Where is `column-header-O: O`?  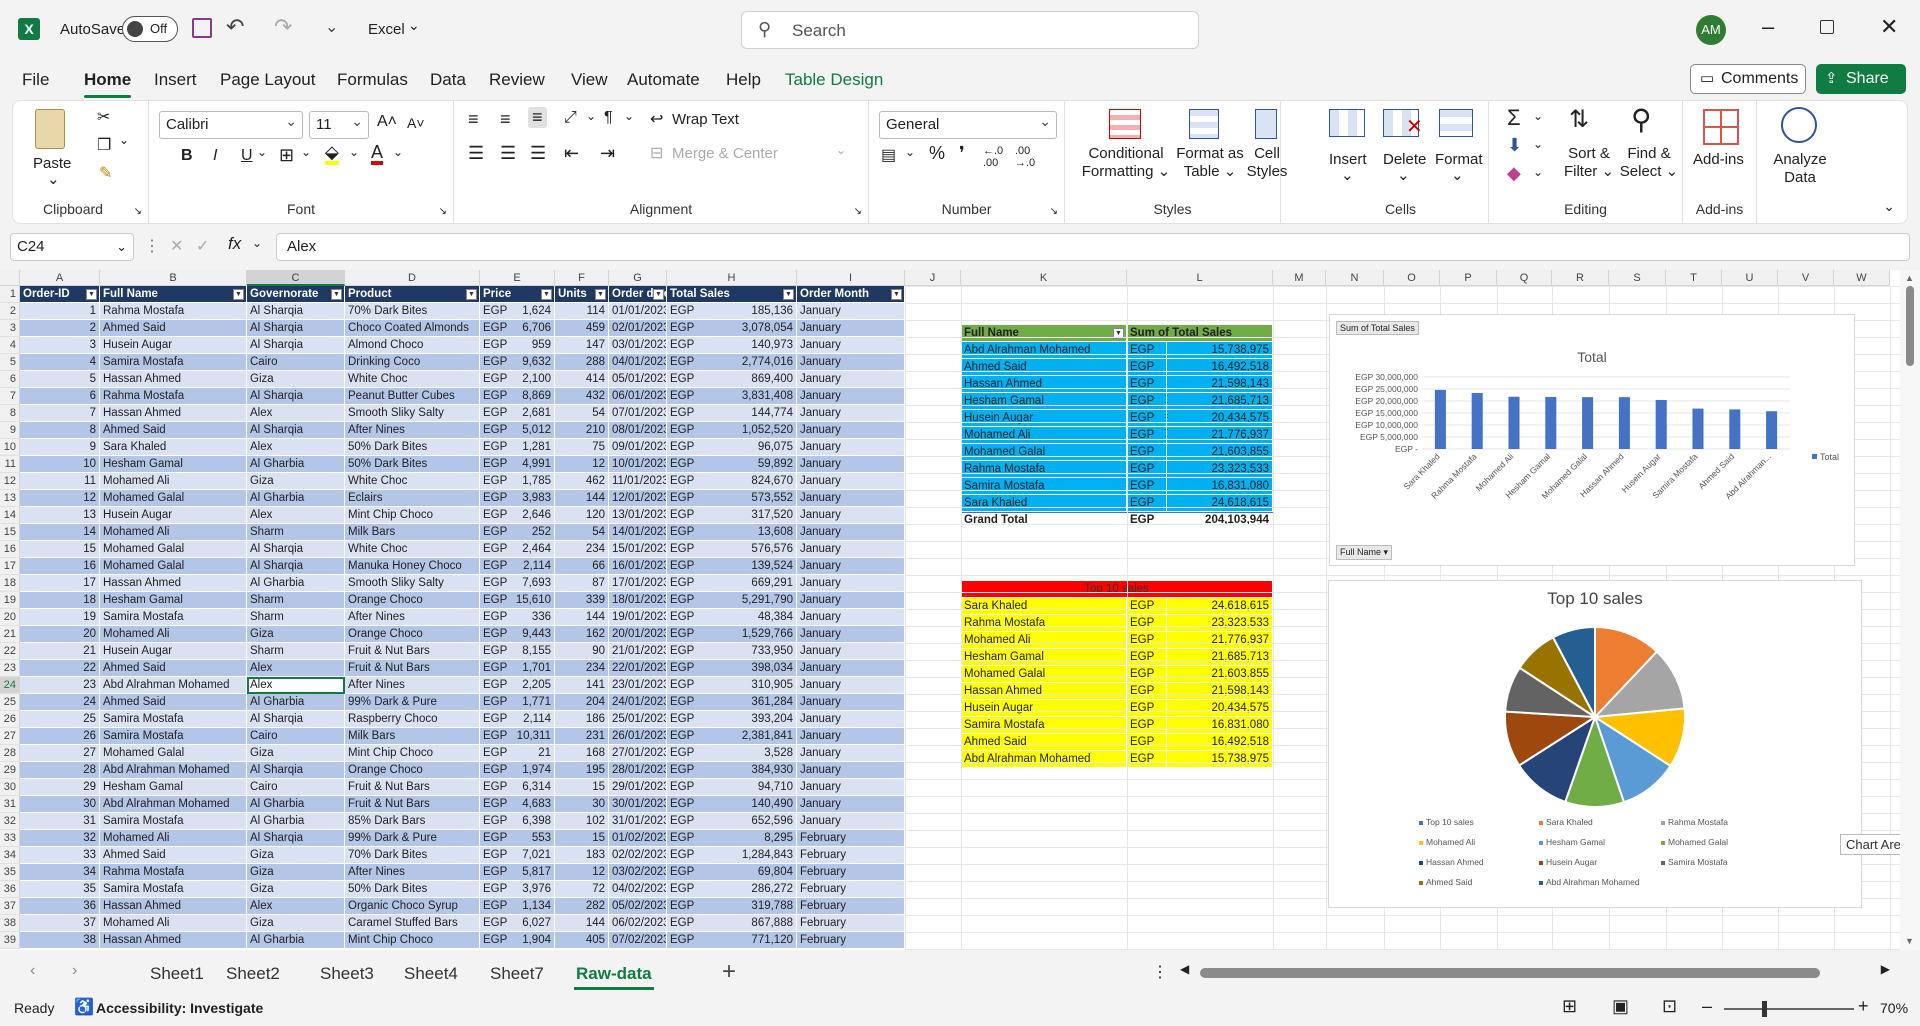 column-header-O: O is located at coordinates (1412, 278).